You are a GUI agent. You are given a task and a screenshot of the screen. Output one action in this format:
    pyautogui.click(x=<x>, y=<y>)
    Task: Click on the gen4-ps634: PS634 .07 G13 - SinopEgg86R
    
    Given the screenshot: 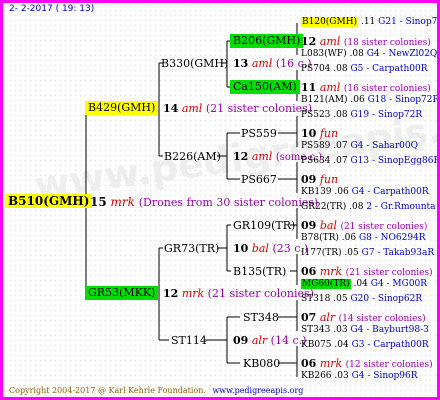 What is the action you would take?
    pyautogui.click(x=369, y=161)
    